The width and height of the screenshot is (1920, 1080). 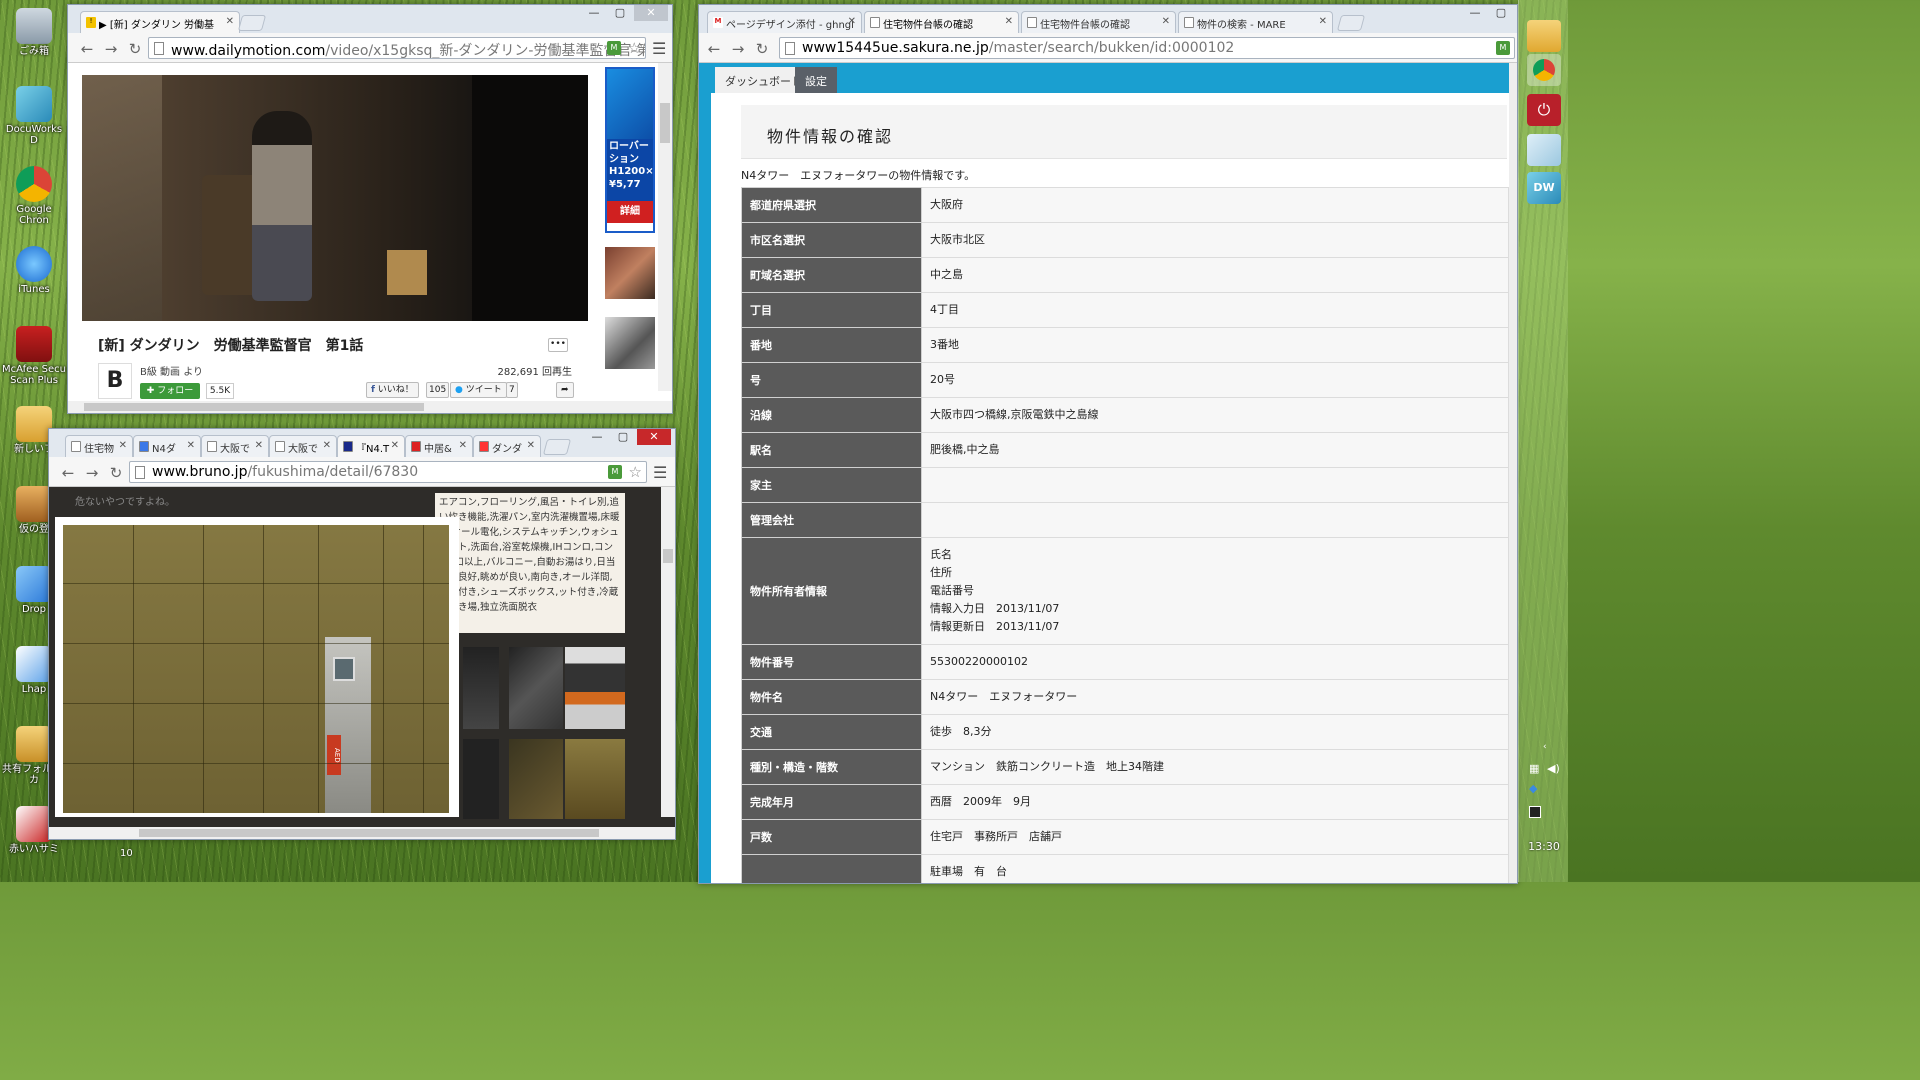 What do you see at coordinates (167, 446) in the screenshot?
I see `browser-tab: N4ダ ✕` at bounding box center [167, 446].